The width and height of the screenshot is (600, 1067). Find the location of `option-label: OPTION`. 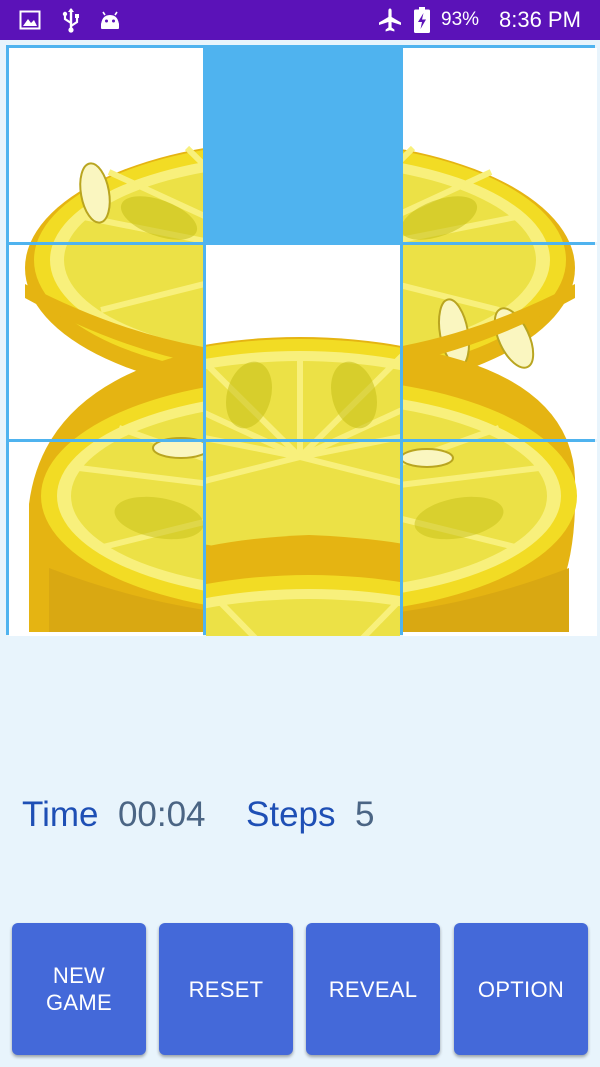

option-label: OPTION is located at coordinates (521, 989).